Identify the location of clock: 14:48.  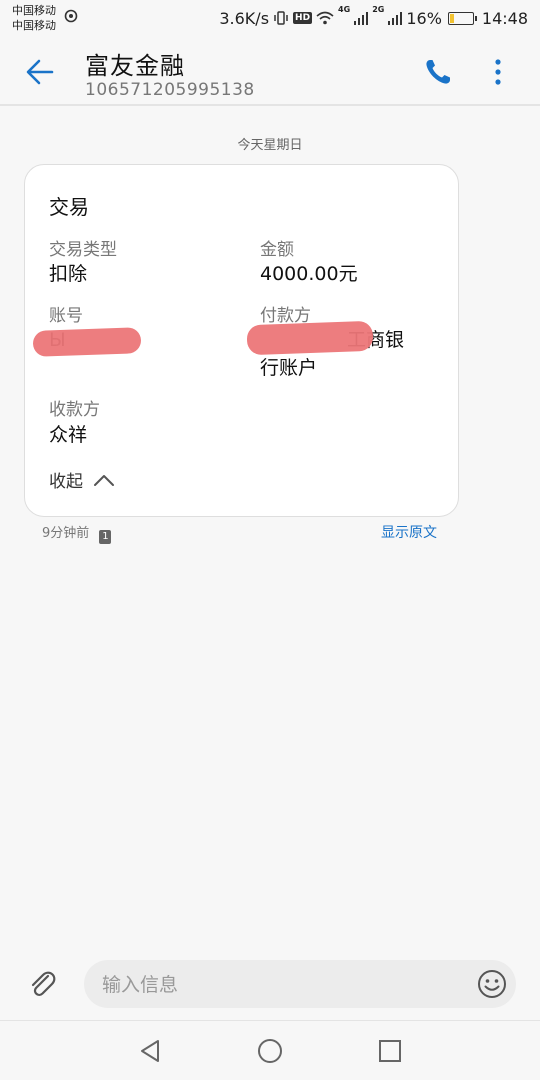
(504, 18).